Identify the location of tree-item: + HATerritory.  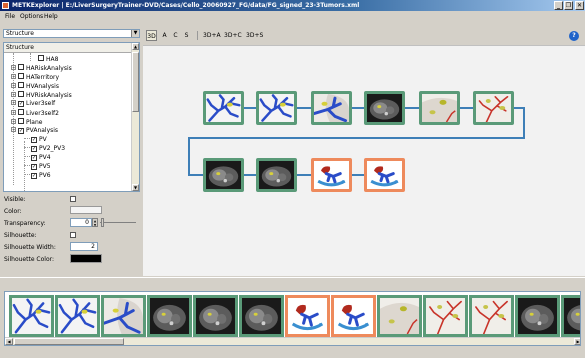
(35, 77).